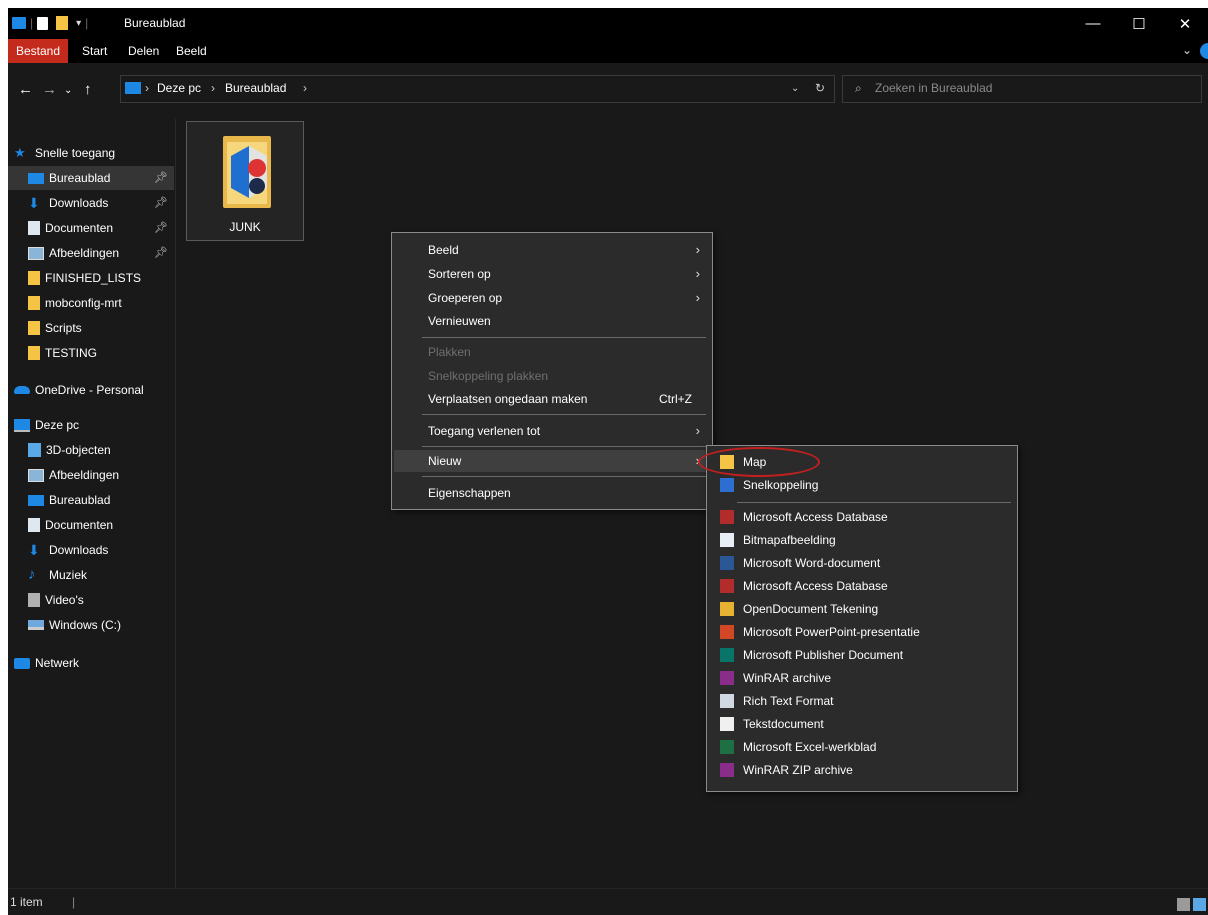 Image resolution: width=1208 pixels, height=915 pixels. What do you see at coordinates (862, 517) in the screenshot?
I see `submenu-item-access-database: Microsoft Access Database` at bounding box center [862, 517].